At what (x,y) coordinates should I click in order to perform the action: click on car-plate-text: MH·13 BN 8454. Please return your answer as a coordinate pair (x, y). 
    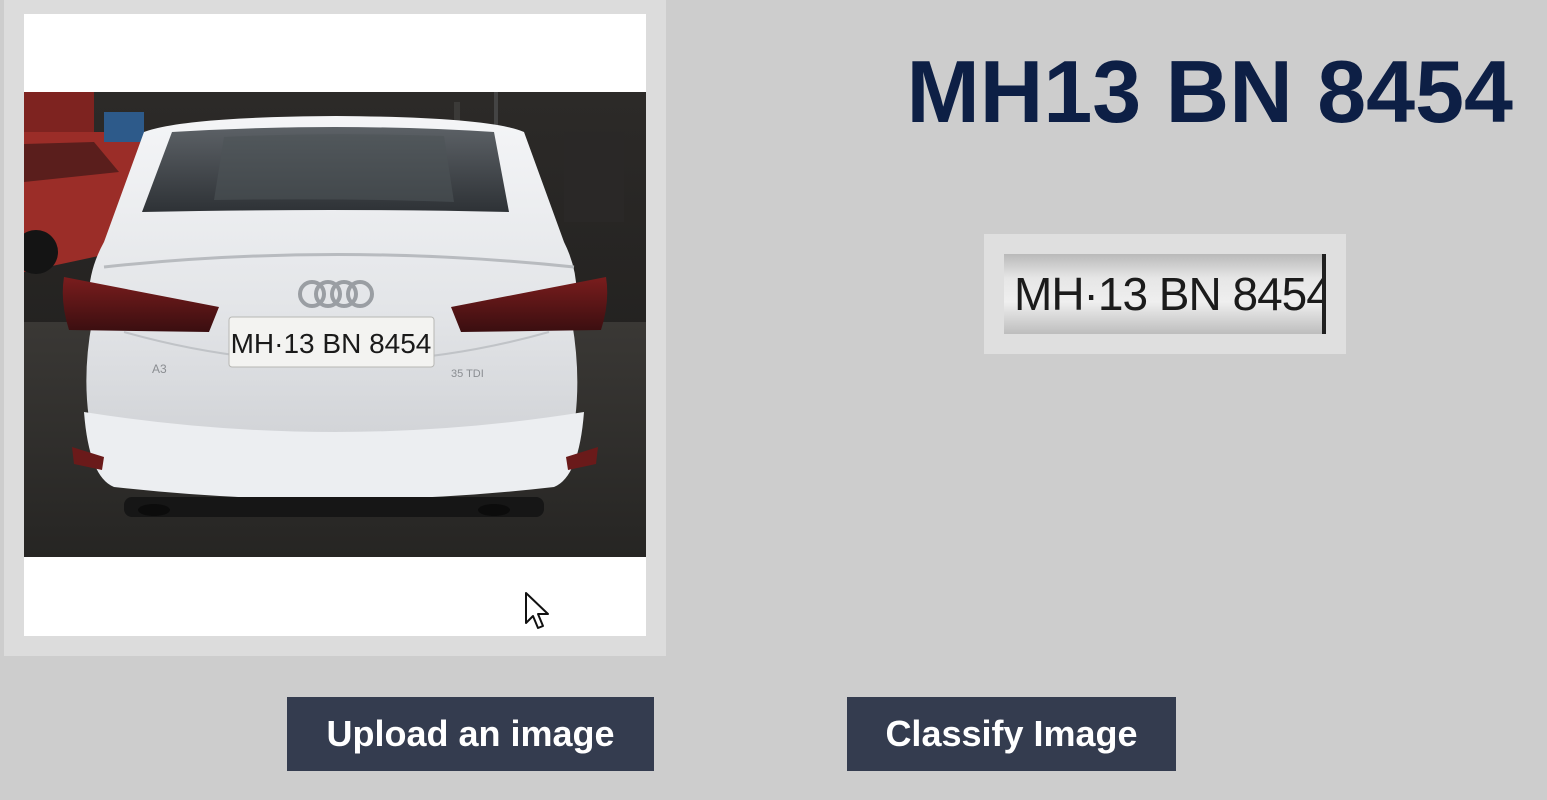
    Looking at the image, I should click on (331, 343).